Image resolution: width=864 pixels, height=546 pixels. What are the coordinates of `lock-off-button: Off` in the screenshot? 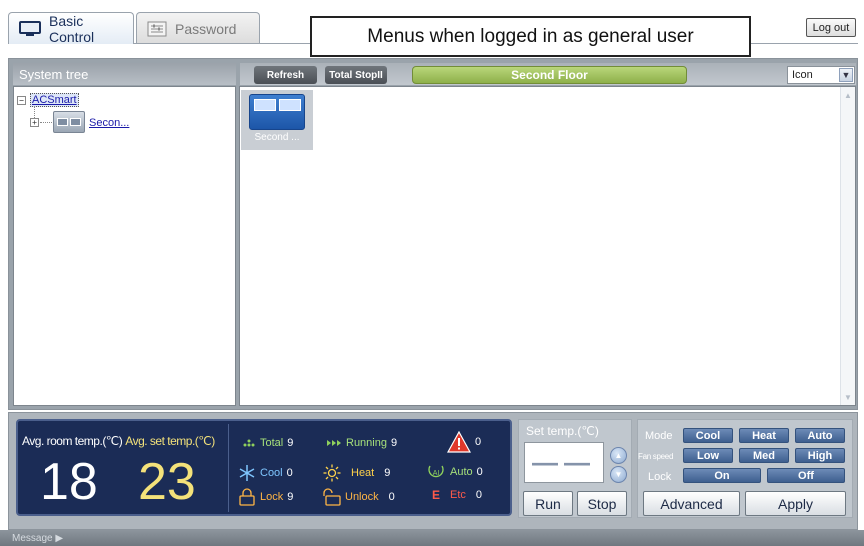 It's located at (806, 475).